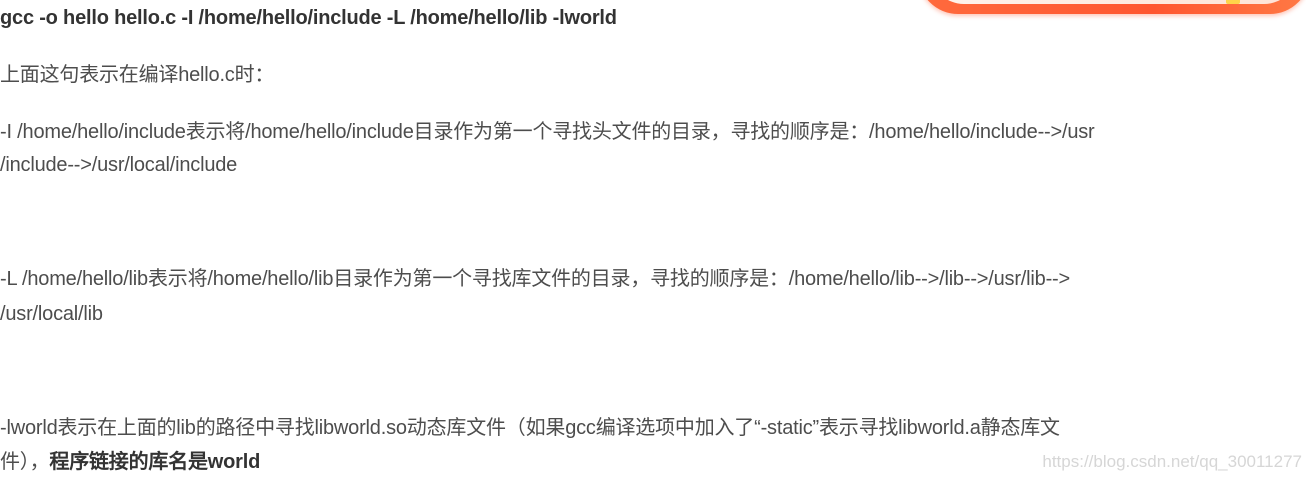 The height and width of the screenshot is (478, 1306). Describe the element at coordinates (137, 75) in the screenshot. I see `intro-text: 上面这句表示在编译hello.c时：` at that location.